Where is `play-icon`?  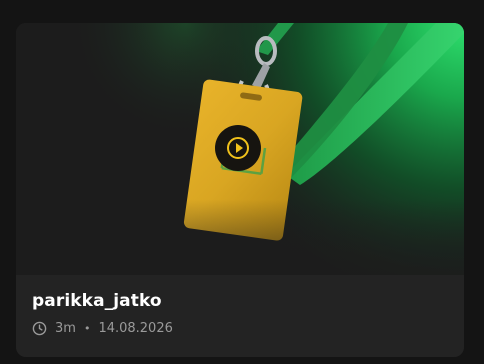
play-icon is located at coordinates (238, 148).